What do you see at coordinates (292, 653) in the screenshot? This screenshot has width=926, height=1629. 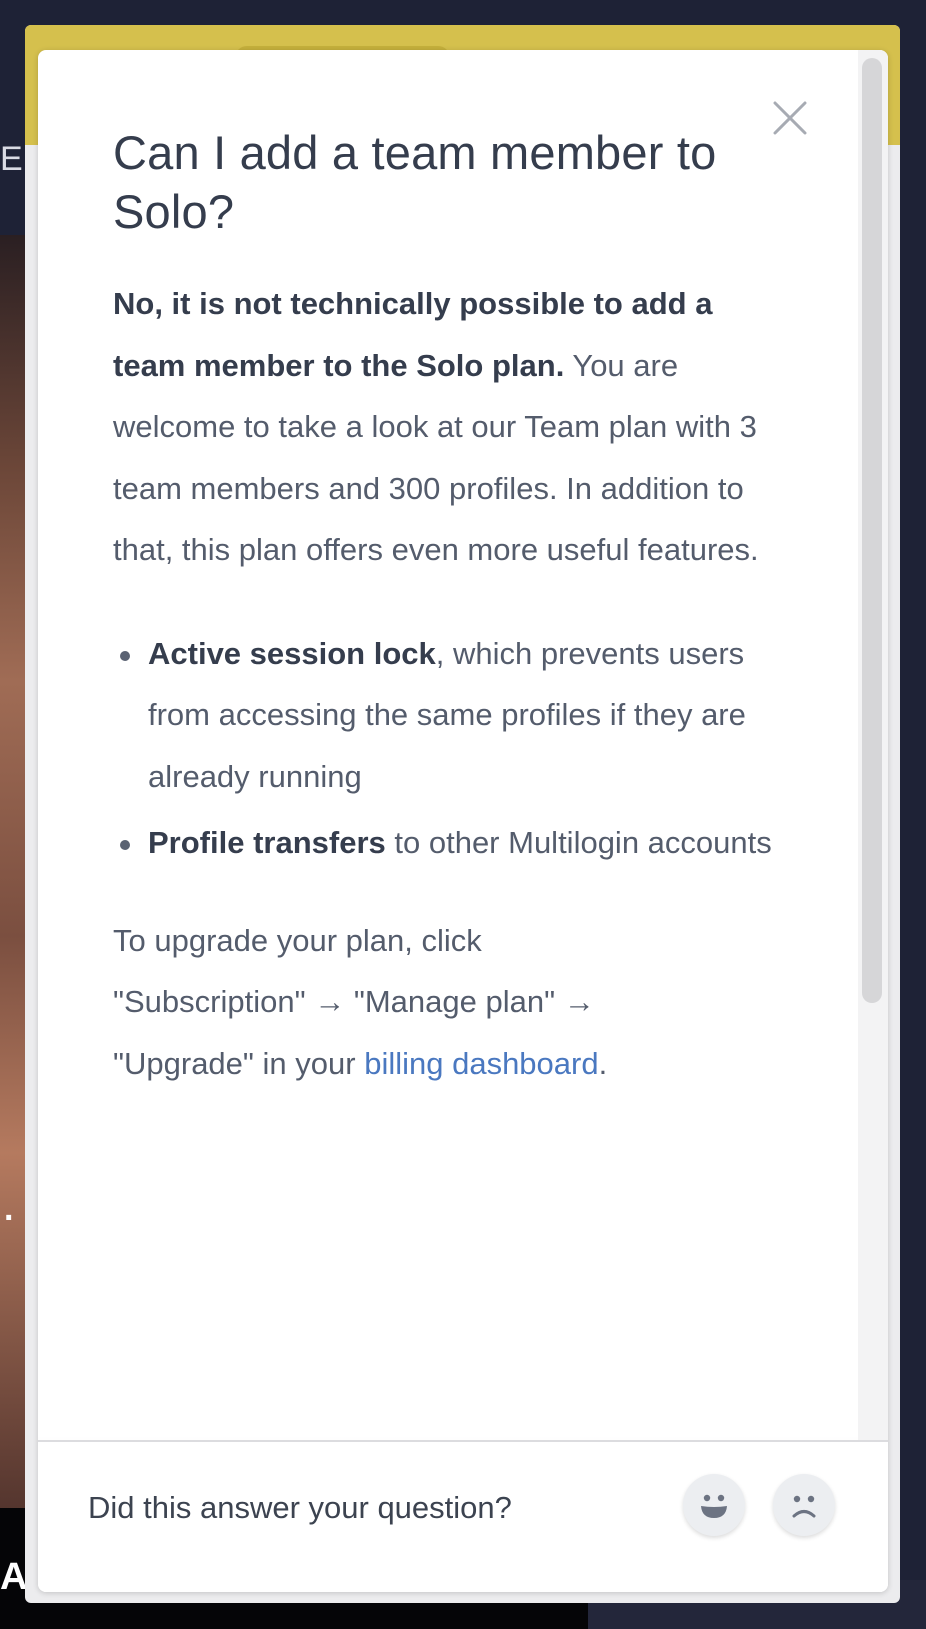 I see `feature-name: Active session lock` at bounding box center [292, 653].